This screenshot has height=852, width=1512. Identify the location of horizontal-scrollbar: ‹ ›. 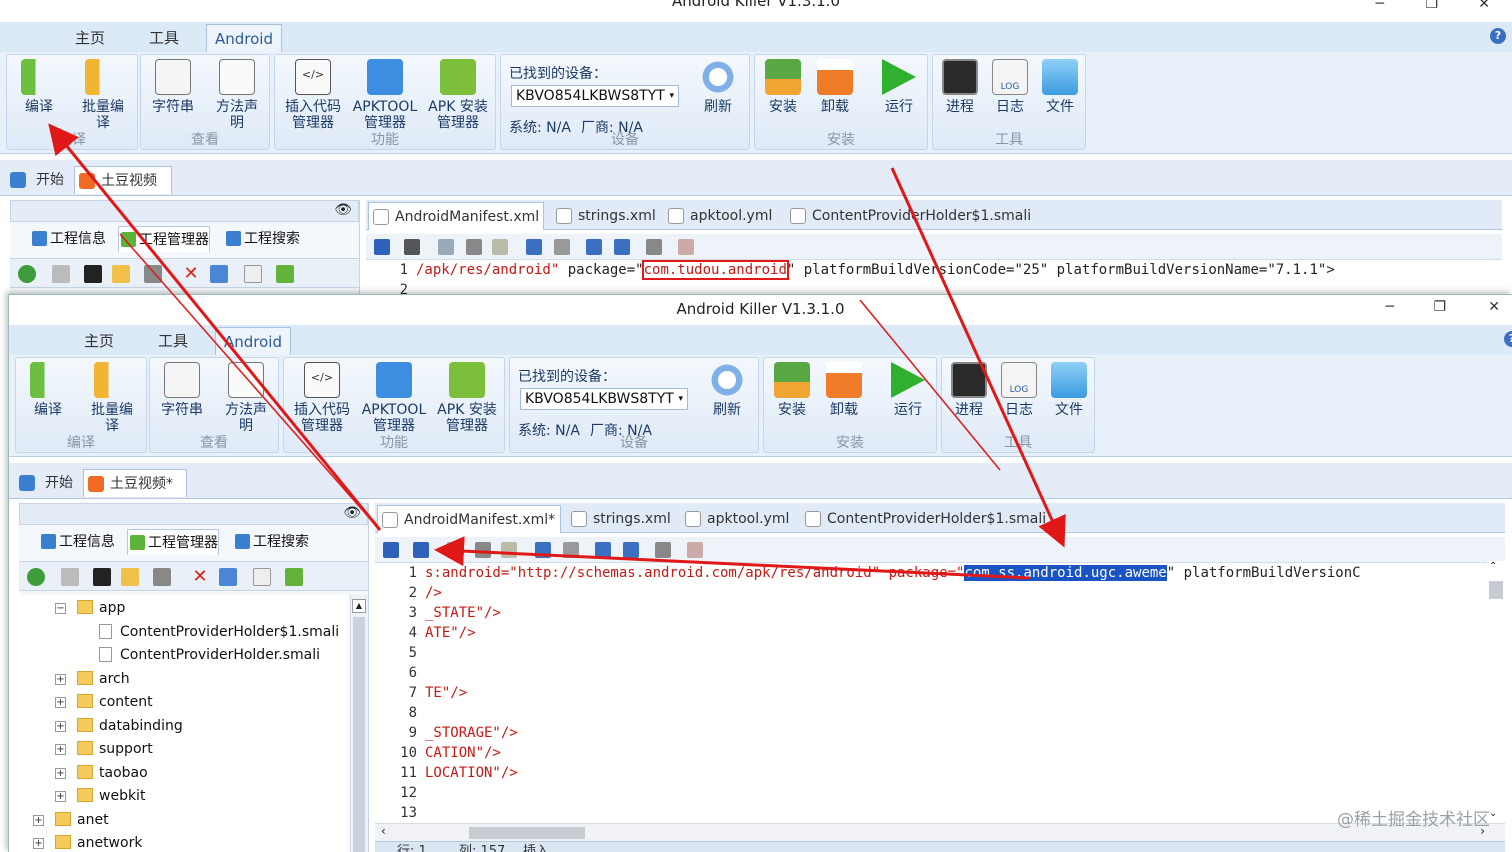
(940, 832).